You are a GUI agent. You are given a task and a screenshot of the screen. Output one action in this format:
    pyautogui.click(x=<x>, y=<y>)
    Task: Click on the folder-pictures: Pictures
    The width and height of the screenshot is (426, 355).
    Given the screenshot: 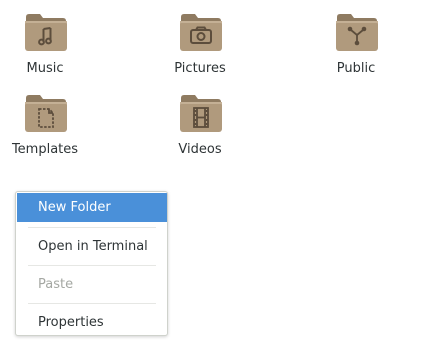 What is the action you would take?
    pyautogui.click(x=200, y=47)
    